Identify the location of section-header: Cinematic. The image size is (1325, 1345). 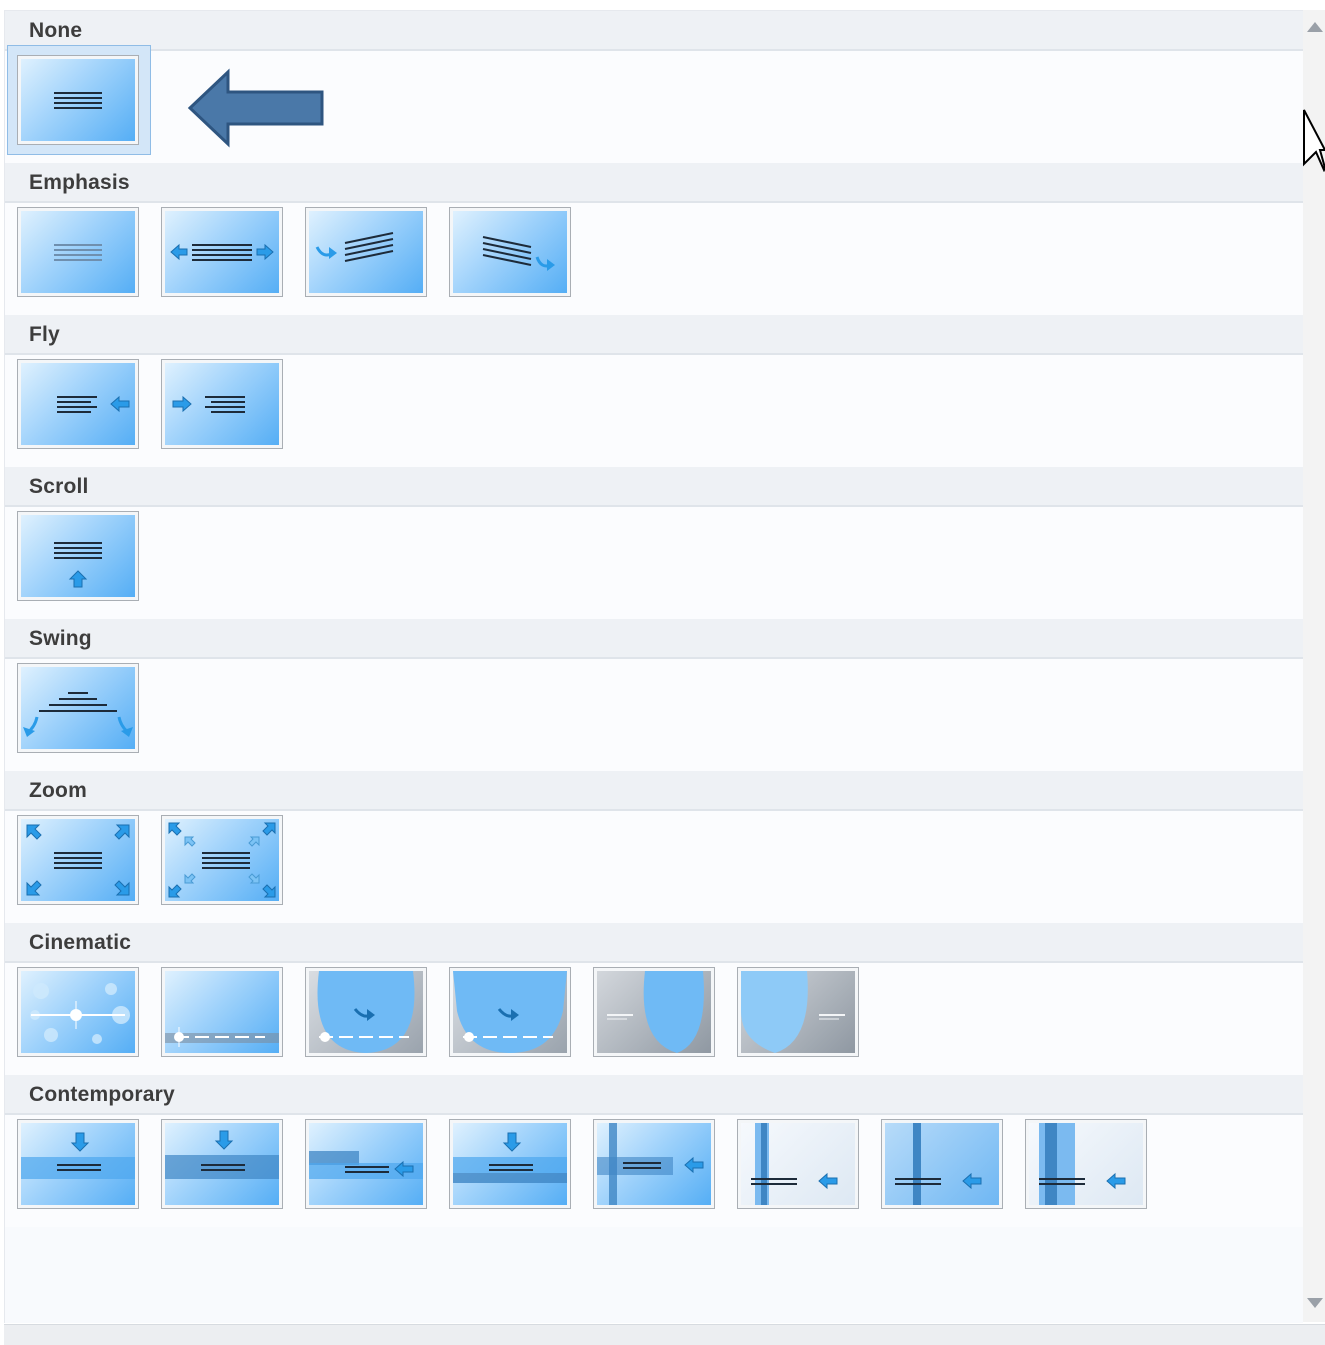
(654, 943).